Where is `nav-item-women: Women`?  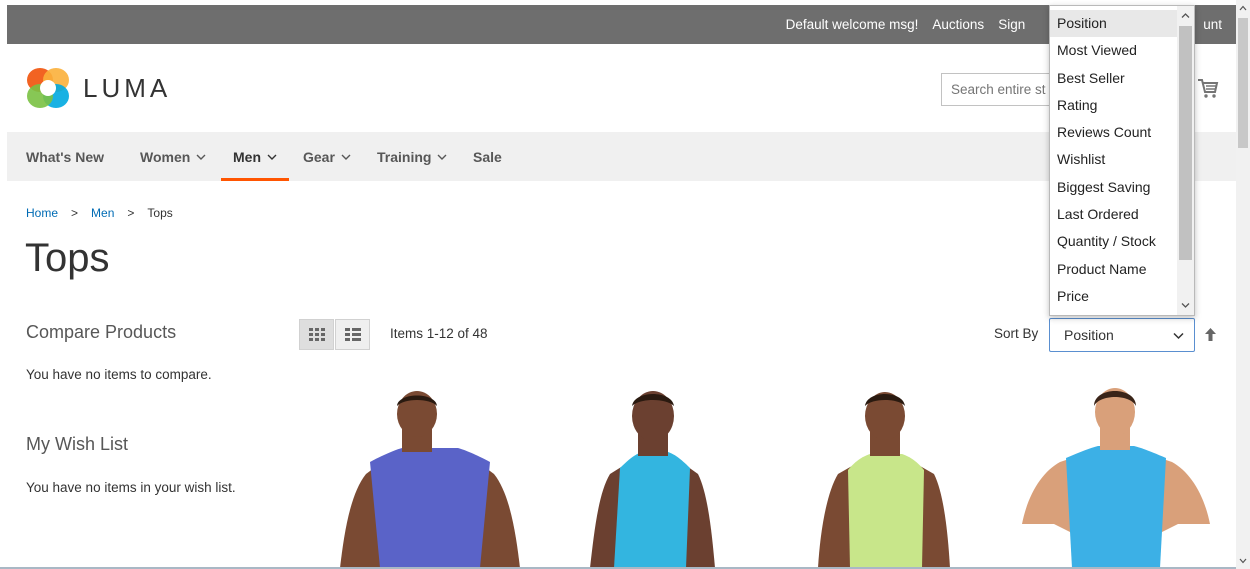 nav-item-women: Women is located at coordinates (173, 156).